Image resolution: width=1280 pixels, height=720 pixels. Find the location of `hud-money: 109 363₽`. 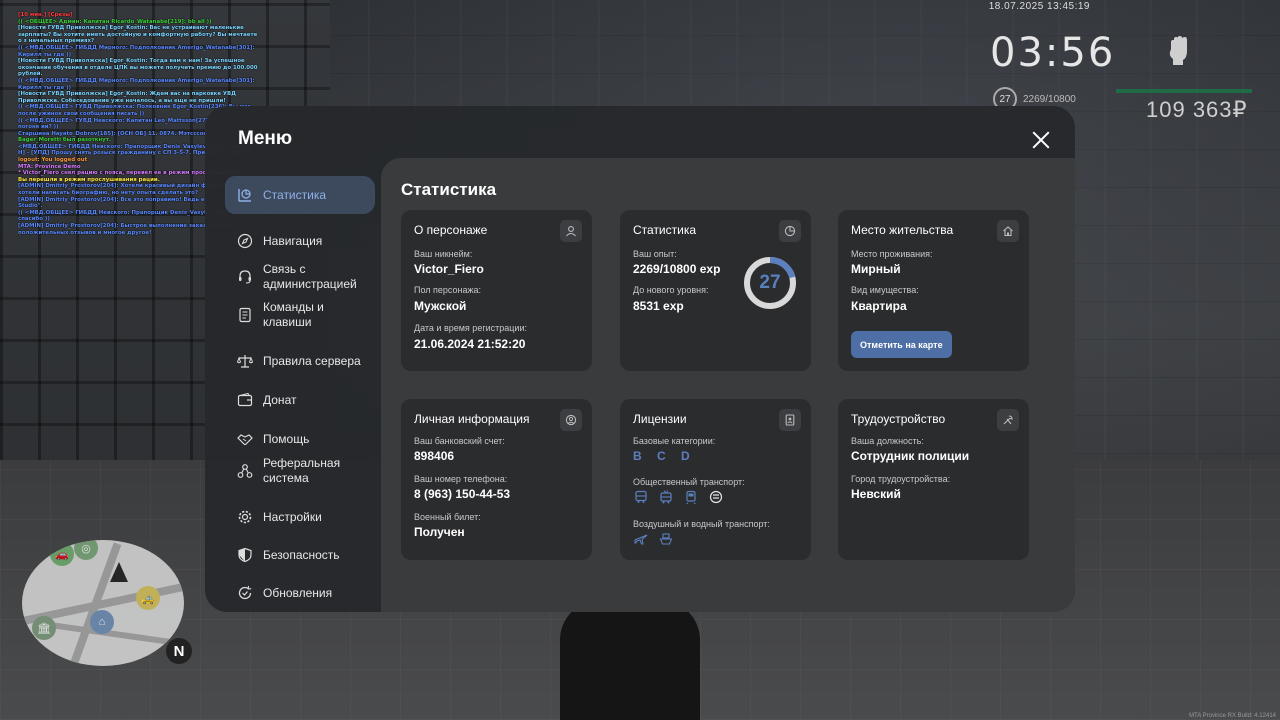

hud-money: 109 363₽ is located at coordinates (1197, 109).